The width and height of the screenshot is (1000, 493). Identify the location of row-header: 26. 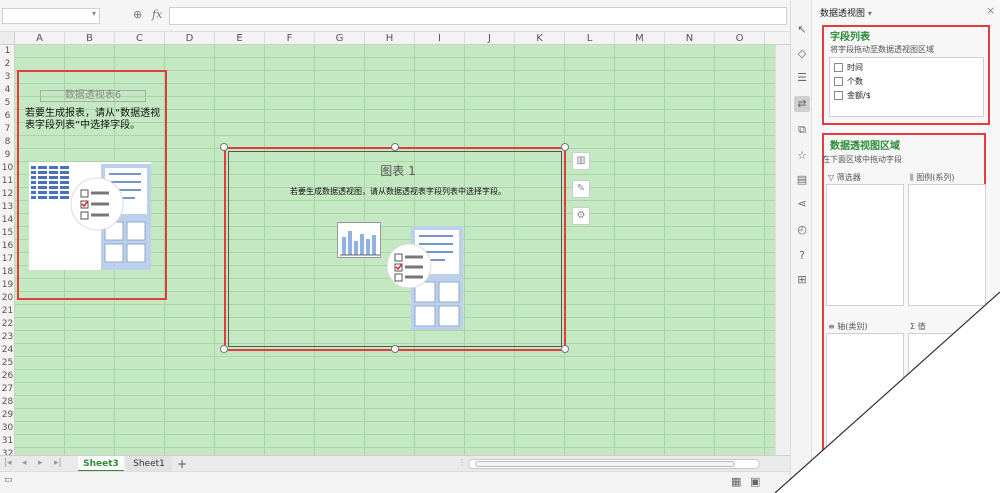
(7, 376).